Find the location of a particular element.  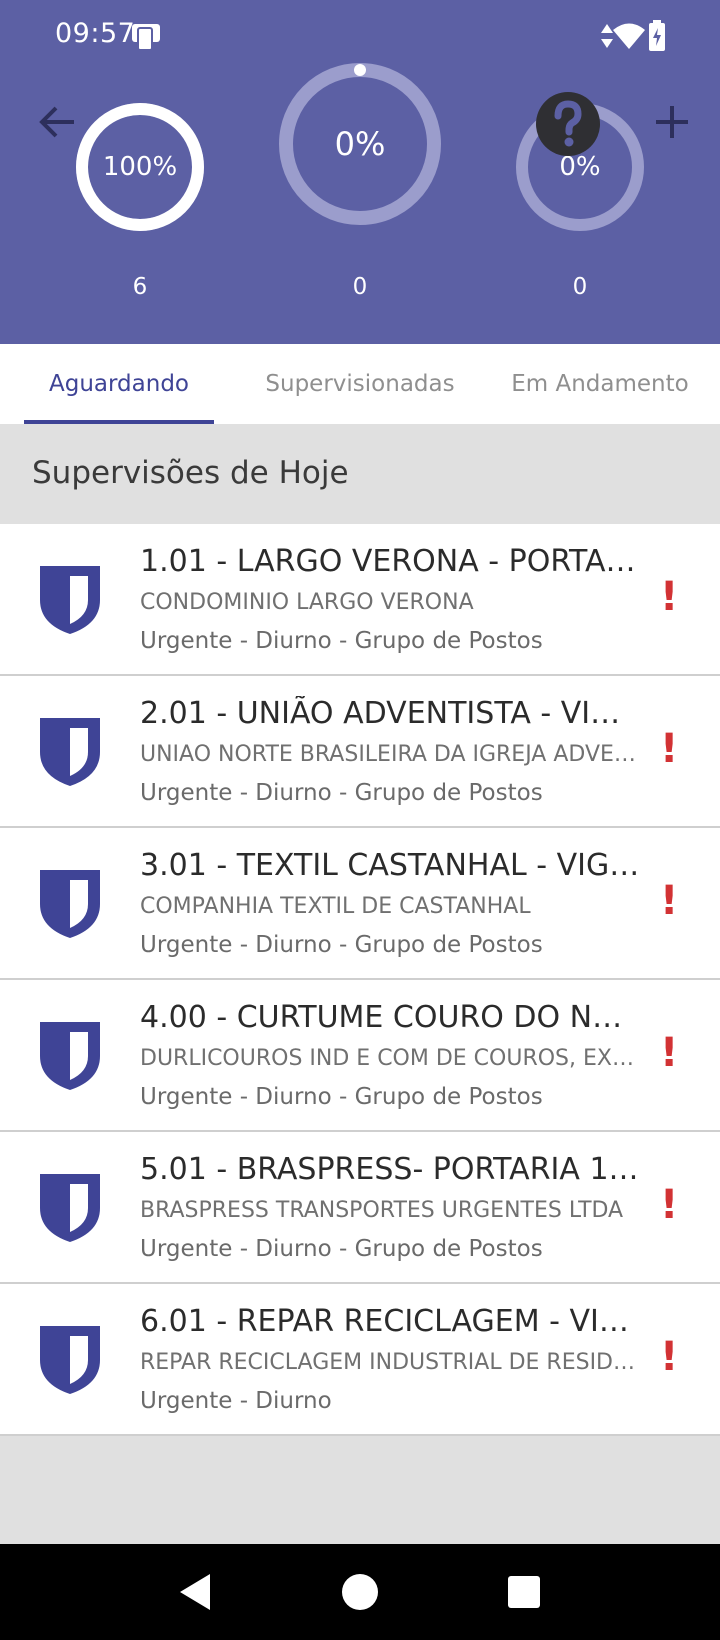

supervision-company: REPAR RECICLAGEM INDUSTRIAL DE RESIDUOS is located at coordinates (390, 1362).